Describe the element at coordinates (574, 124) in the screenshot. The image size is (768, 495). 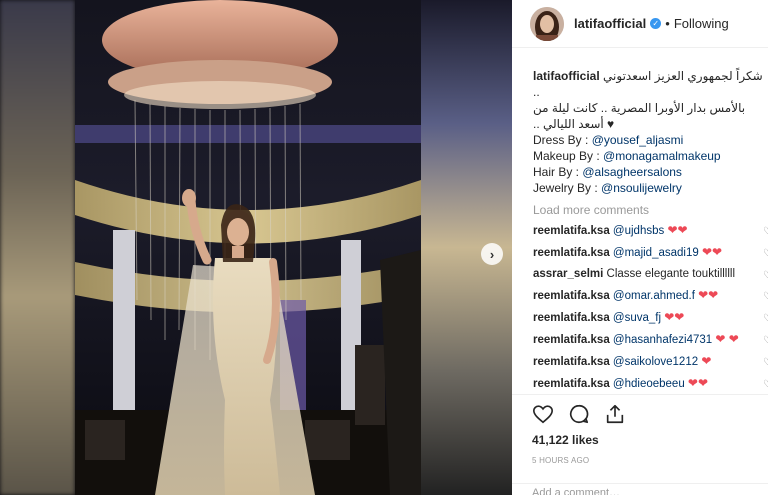
I see `caption-text-line3: ♥ أسعد الليالي ..` at that location.